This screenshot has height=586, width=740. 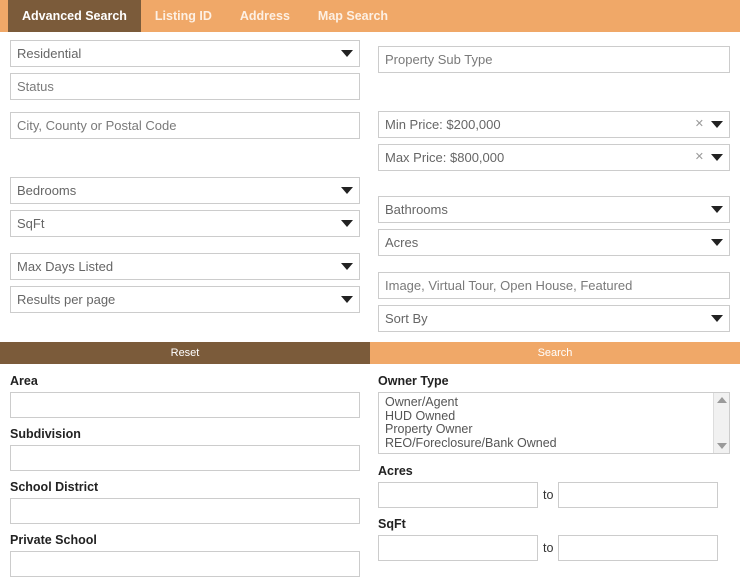 What do you see at coordinates (45, 434) in the screenshot?
I see `subdivision-label: Subdivision` at bounding box center [45, 434].